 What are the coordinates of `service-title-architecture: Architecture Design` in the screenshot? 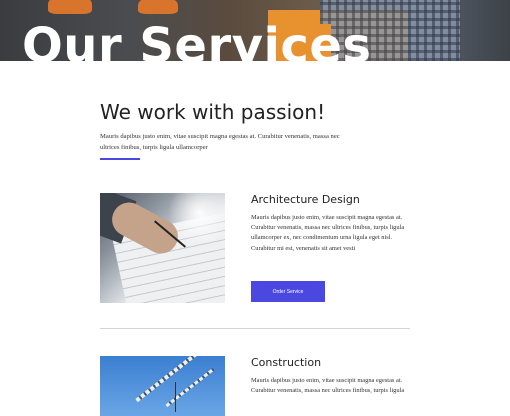 It's located at (305, 199).